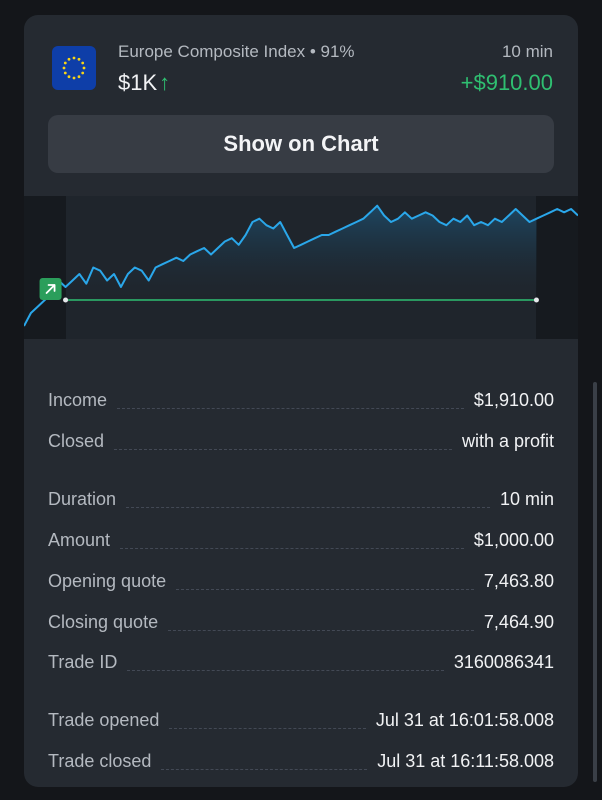 The height and width of the screenshot is (800, 602). I want to click on detail-row-opening-quote: Opening quote 7,463.80, so click(301, 579).